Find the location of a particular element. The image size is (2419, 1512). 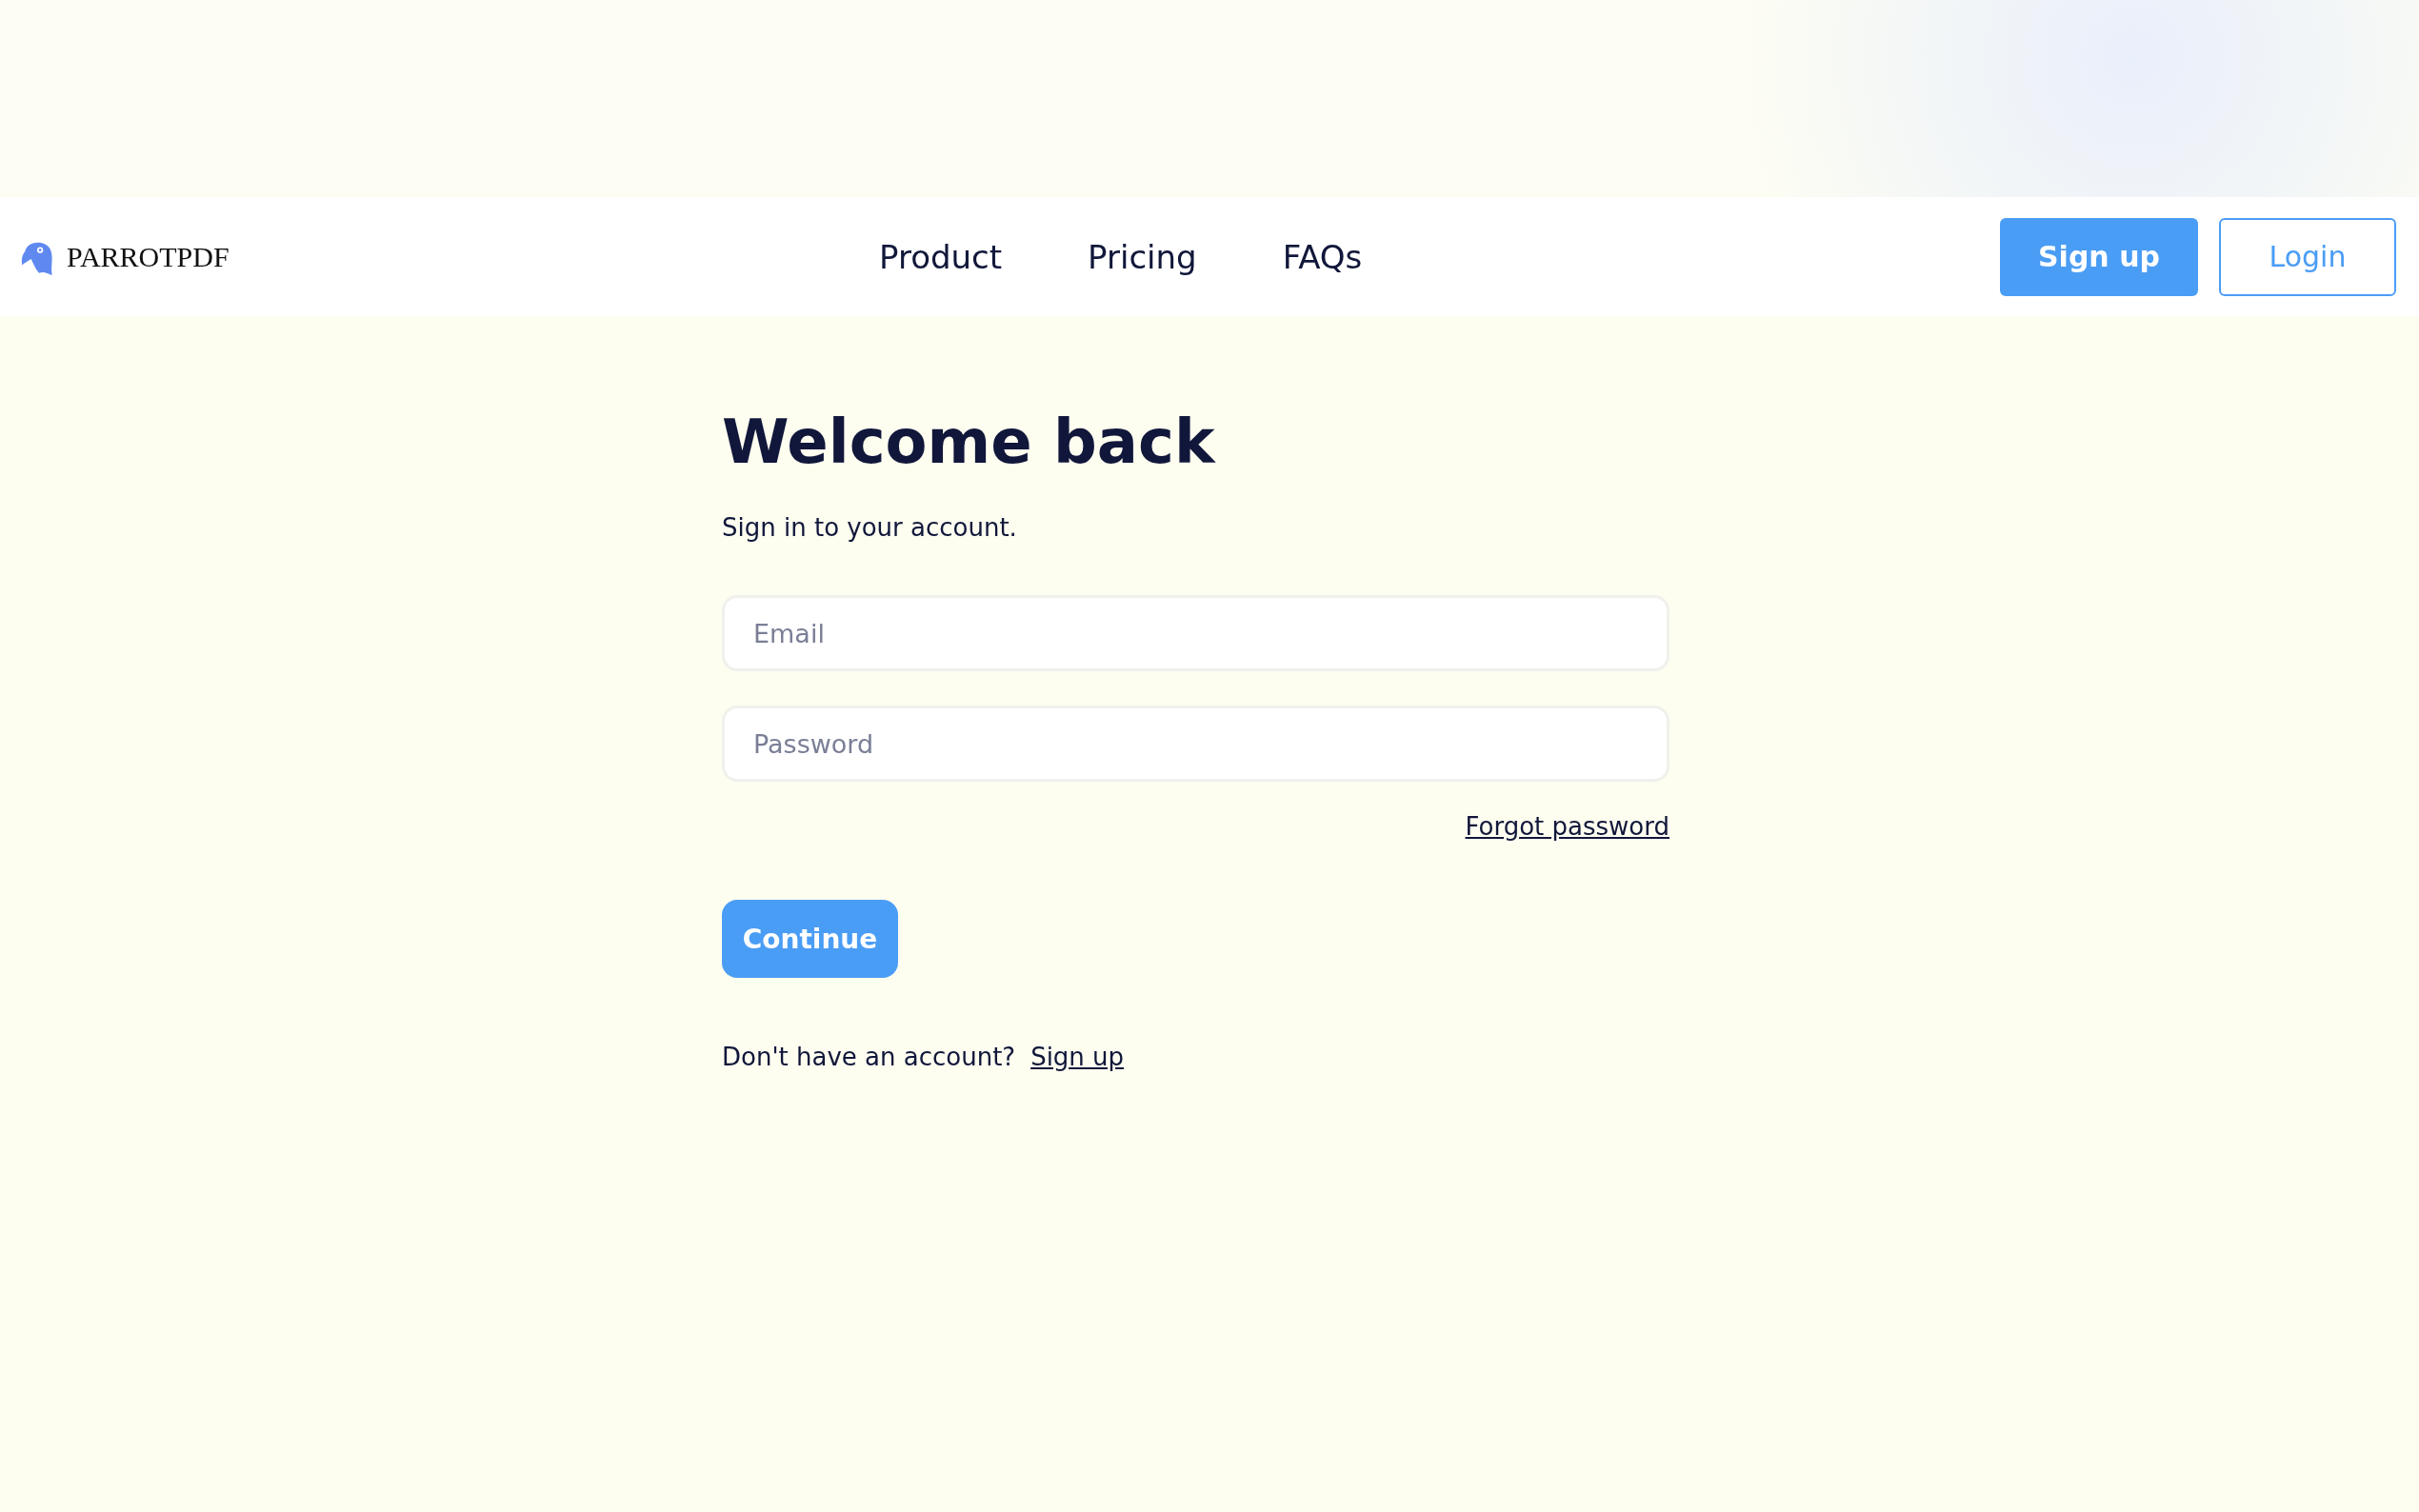

input-field: Email is located at coordinates (1195, 633).